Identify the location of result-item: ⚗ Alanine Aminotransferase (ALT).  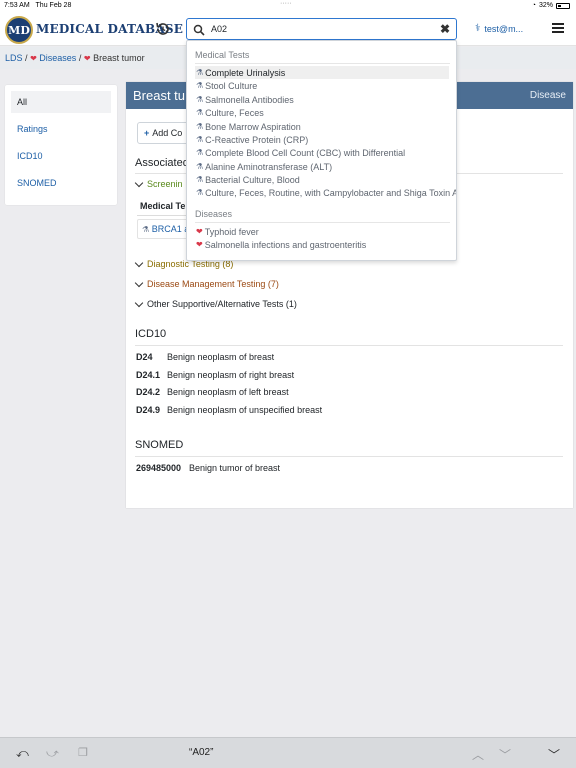
(325, 166).